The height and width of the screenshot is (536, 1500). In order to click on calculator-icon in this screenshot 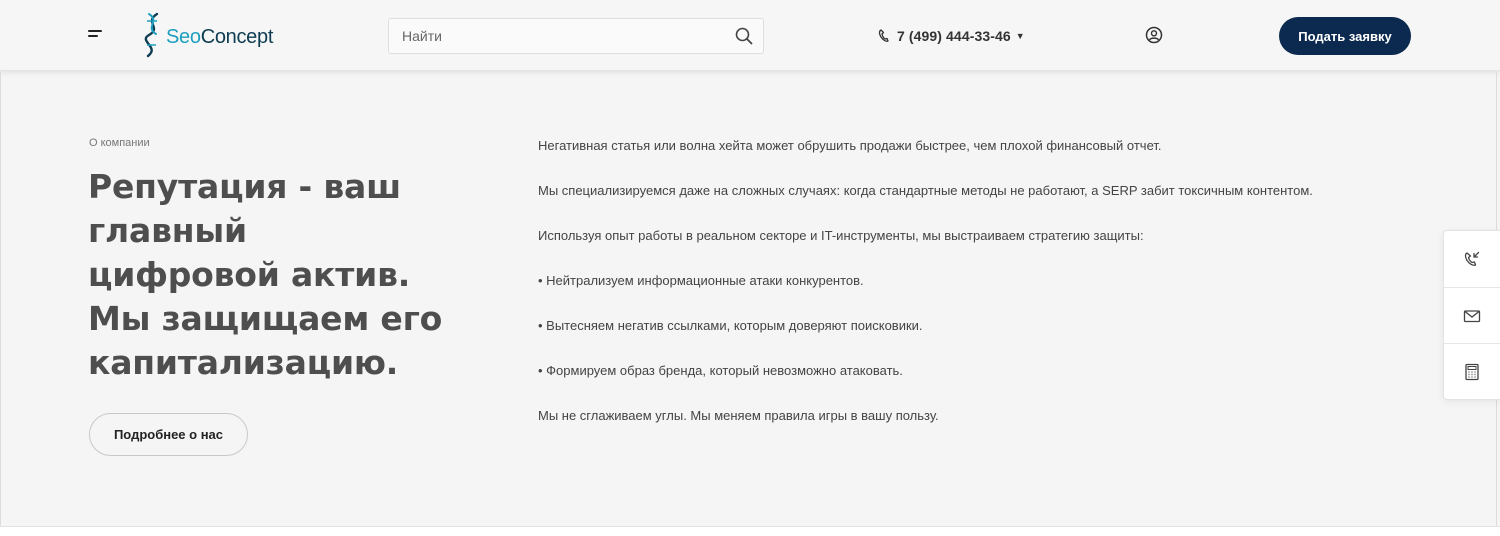, I will do `click(1472, 371)`.